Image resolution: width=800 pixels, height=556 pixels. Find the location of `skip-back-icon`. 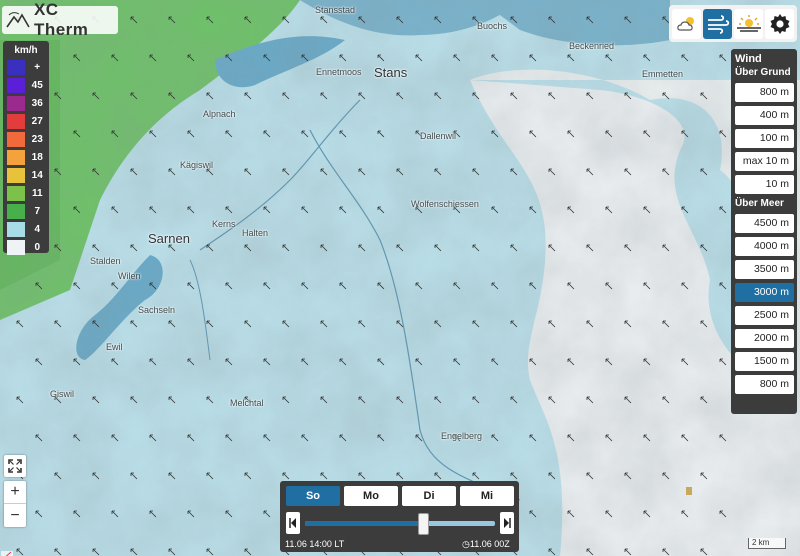

skip-back-icon is located at coordinates (292, 523).